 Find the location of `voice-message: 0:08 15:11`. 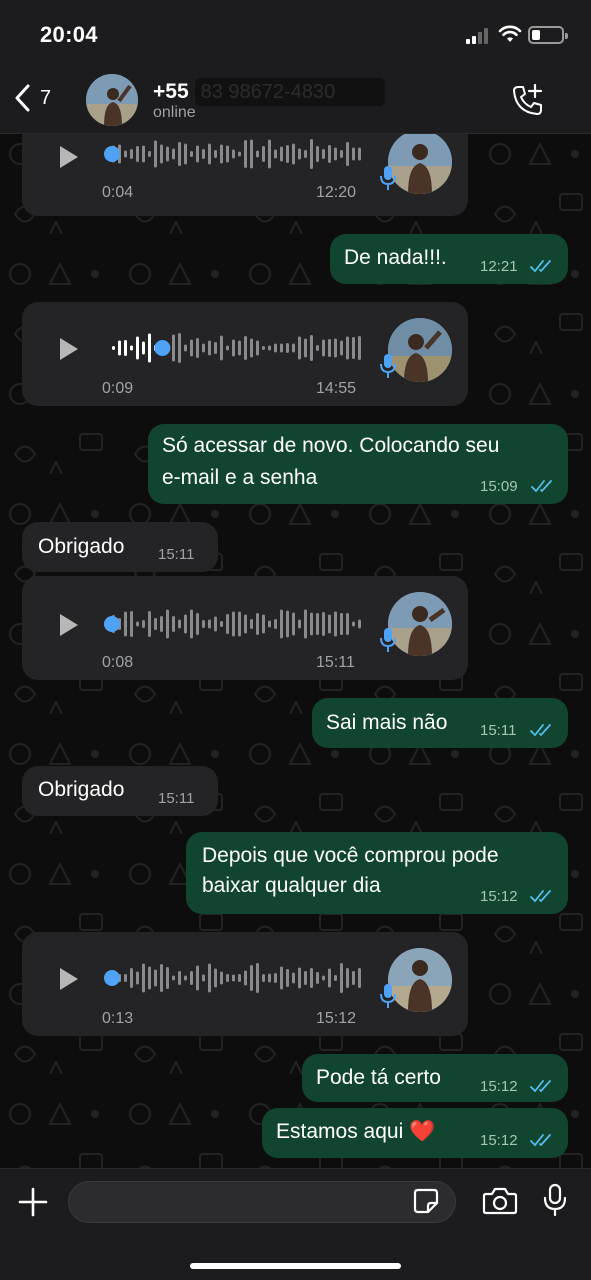

voice-message: 0:08 15:11 is located at coordinates (245, 628).